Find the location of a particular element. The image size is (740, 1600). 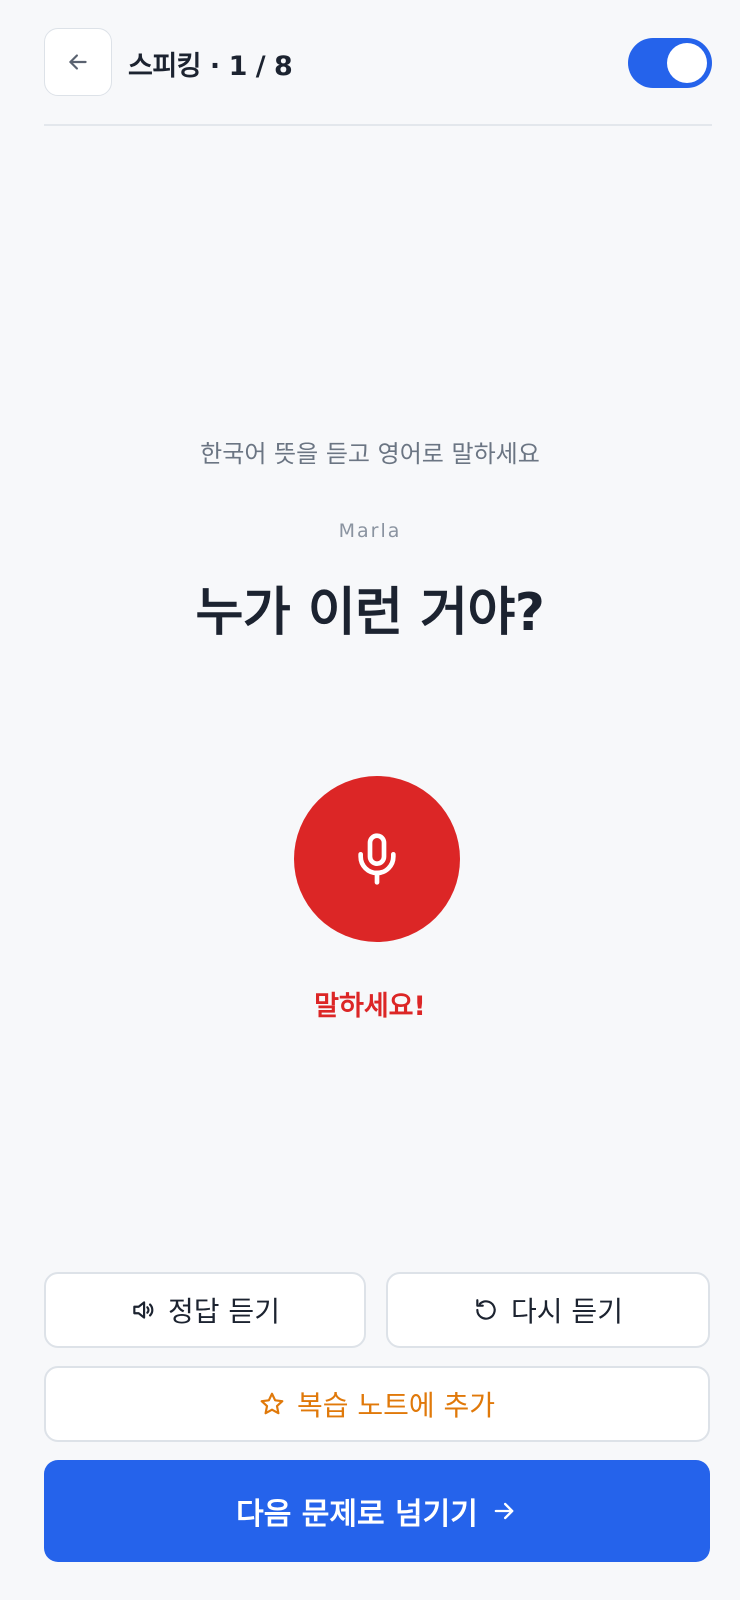

microphone-icon is located at coordinates (377, 859).